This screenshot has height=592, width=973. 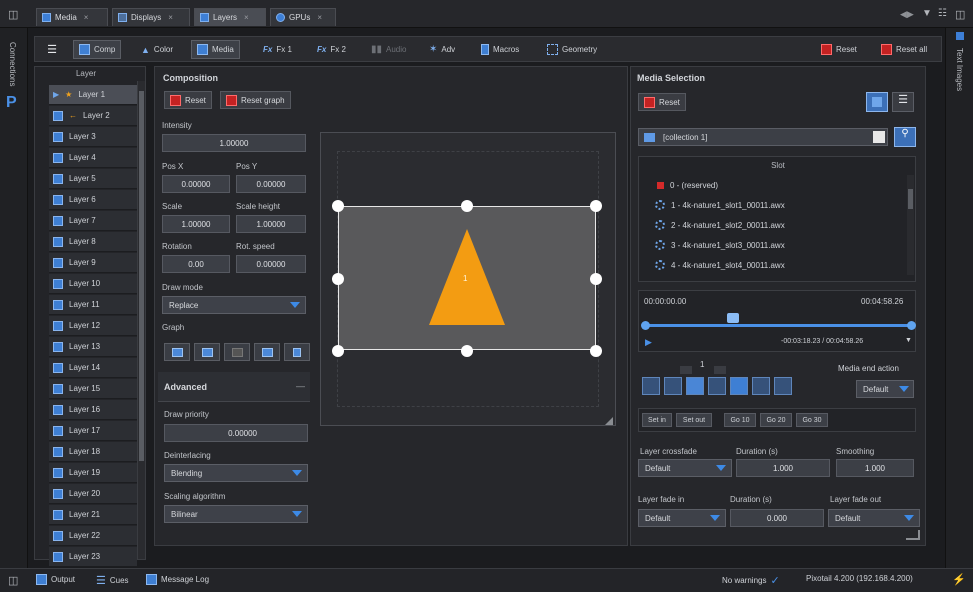 What do you see at coordinates (177, 579) in the screenshot?
I see `message-log-button: Message Log` at bounding box center [177, 579].